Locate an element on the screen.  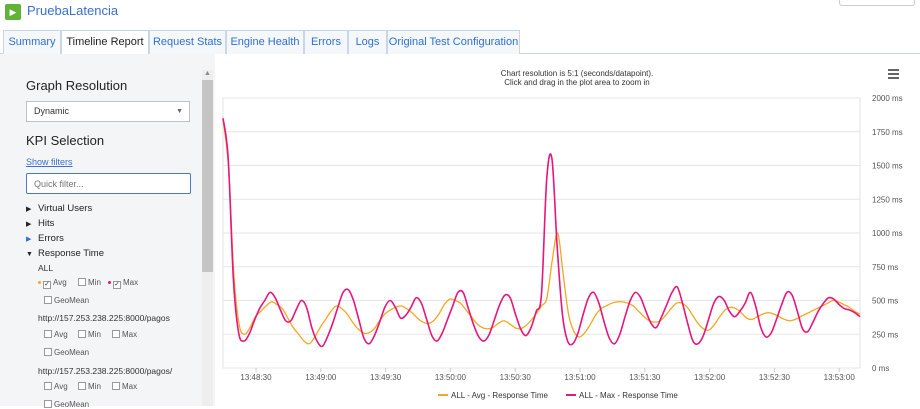
checkbox-avg: ✓ Avg is located at coordinates (52, 283).